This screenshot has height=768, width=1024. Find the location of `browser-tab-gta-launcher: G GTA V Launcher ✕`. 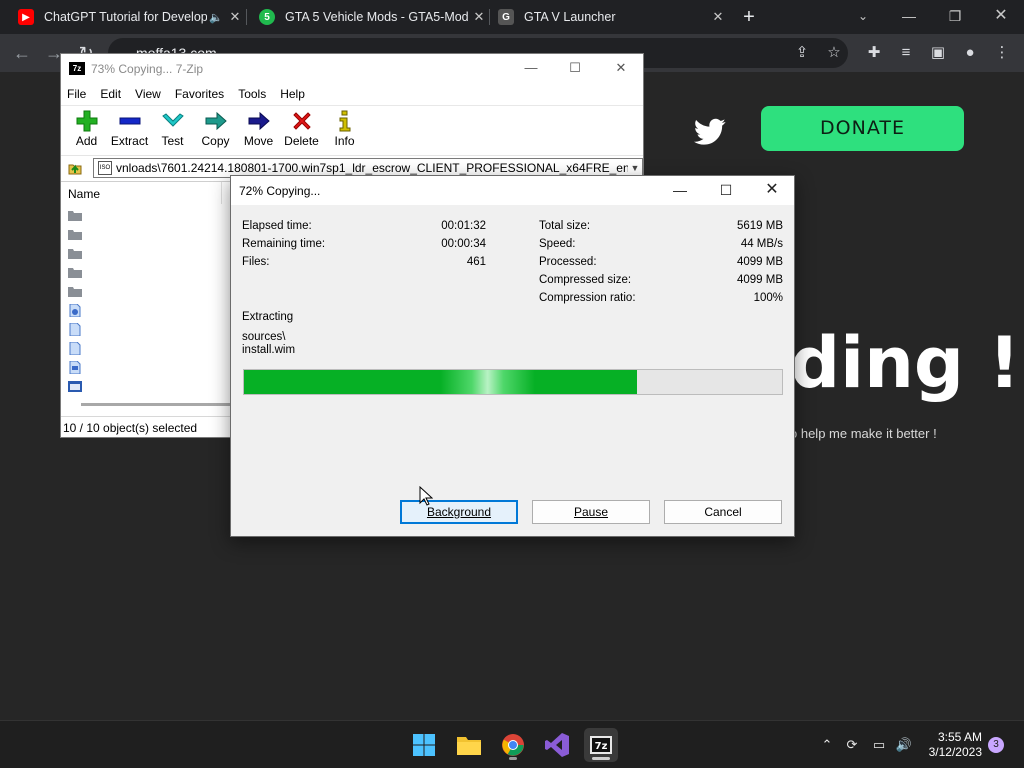

browser-tab-gta-launcher: G GTA V Launcher ✕ is located at coordinates (604, 17).